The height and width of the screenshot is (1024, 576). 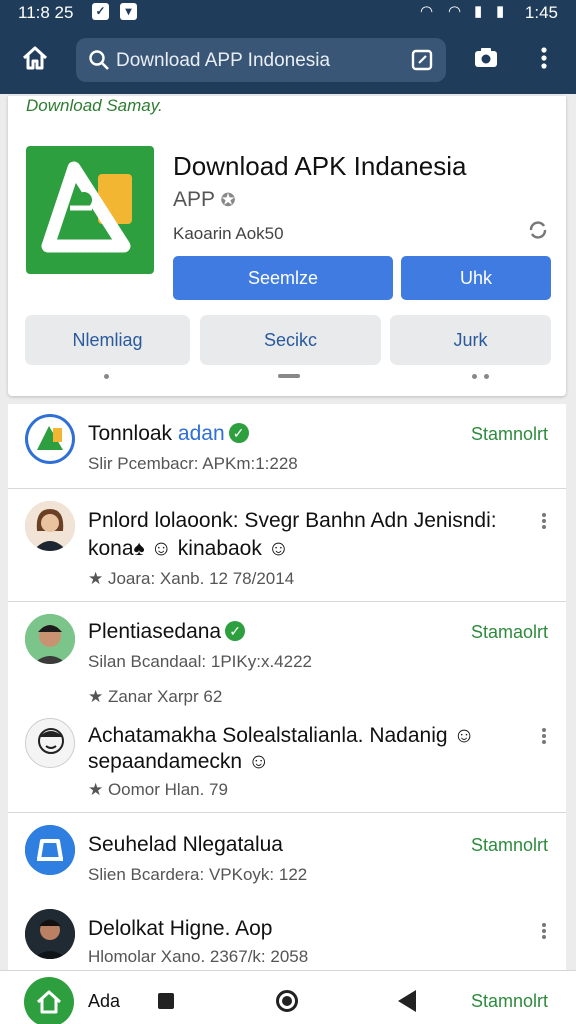 I want to click on card-tagline: Download Samay., so click(x=94, y=105).